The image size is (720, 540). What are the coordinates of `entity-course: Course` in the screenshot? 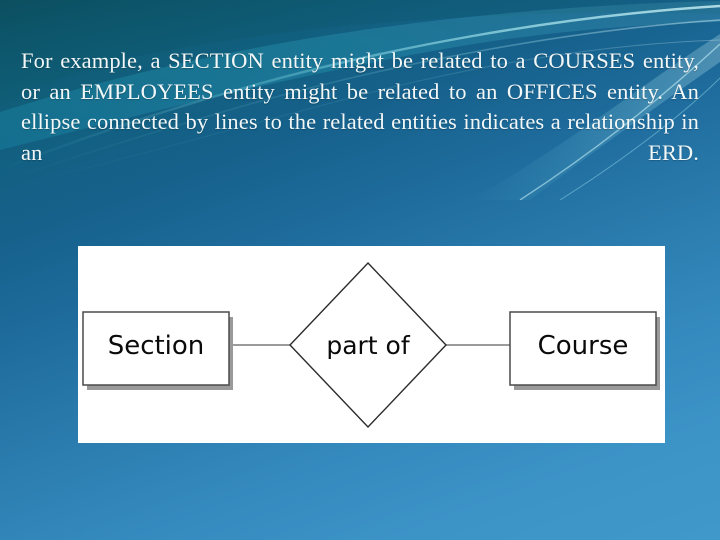 It's located at (584, 350).